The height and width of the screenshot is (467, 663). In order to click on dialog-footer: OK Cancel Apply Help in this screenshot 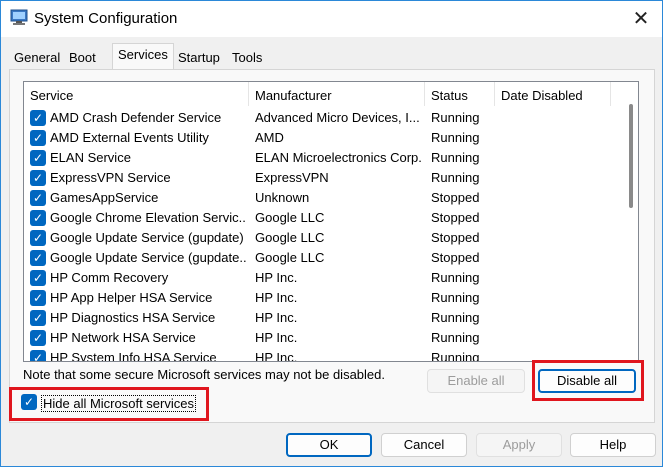, I will do `click(331, 445)`.